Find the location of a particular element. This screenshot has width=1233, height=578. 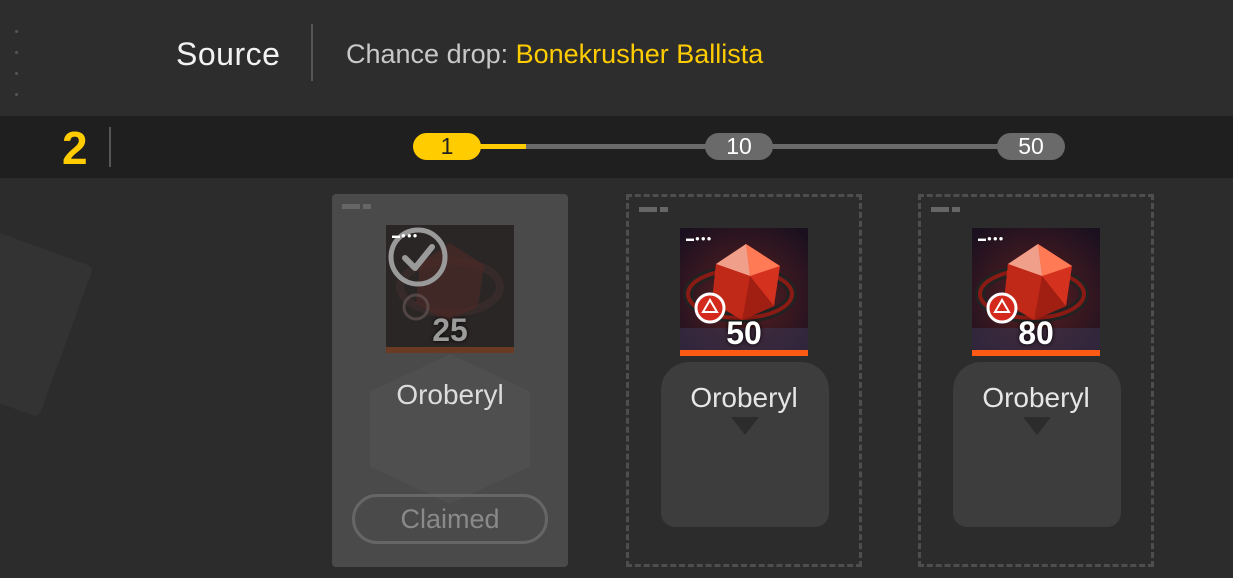

header-divider is located at coordinates (312, 52).